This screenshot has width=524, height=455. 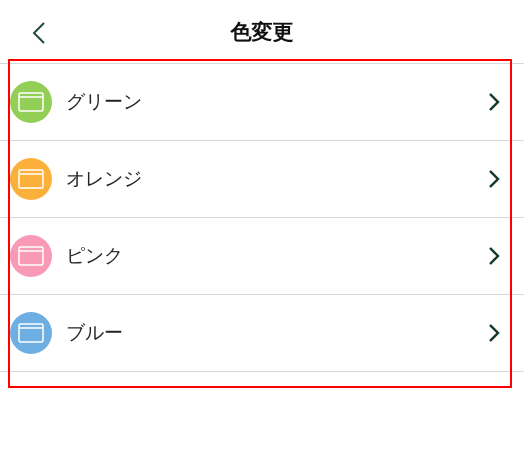 What do you see at coordinates (95, 256) in the screenshot?
I see `color-label: ピンク` at bounding box center [95, 256].